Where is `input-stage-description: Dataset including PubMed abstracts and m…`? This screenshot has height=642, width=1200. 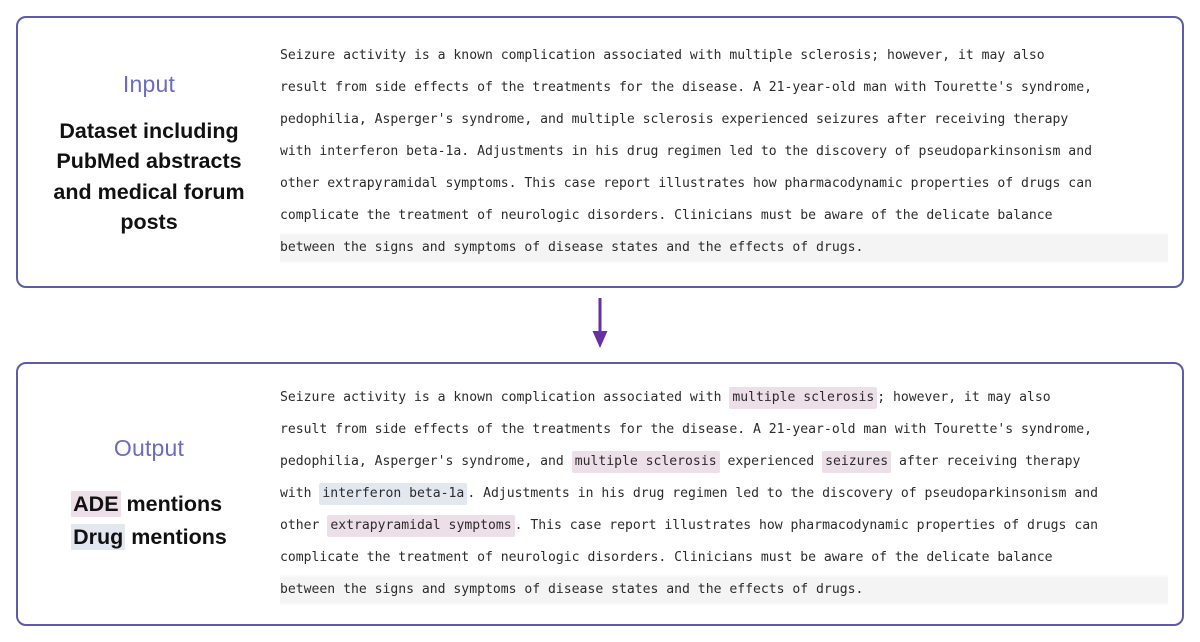
input-stage-description: Dataset including PubMed abstracts and m… is located at coordinates (149, 176).